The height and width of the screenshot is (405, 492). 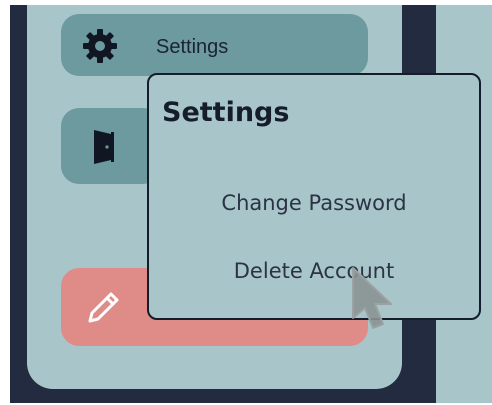 I want to click on popover-title: Settings, so click(x=226, y=112).